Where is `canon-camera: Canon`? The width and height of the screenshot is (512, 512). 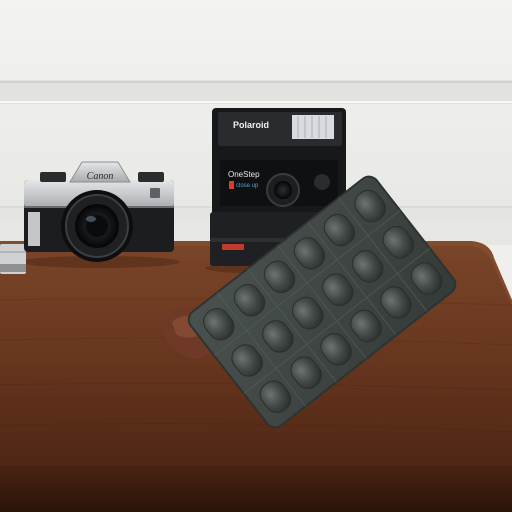 canon-camera: Canon is located at coordinates (99, 211).